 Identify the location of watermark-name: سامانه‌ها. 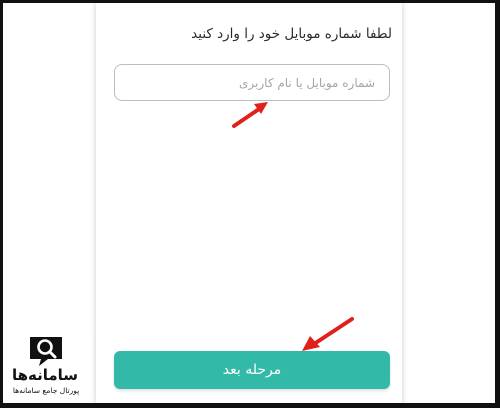
(45, 375).